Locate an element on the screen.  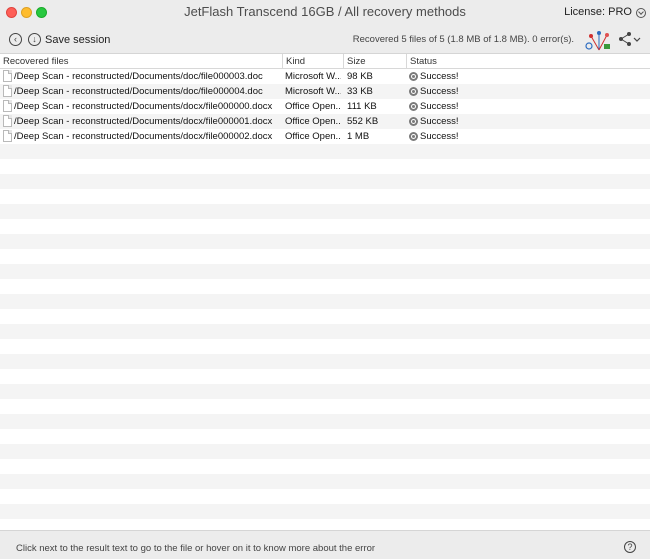
table-header: Recovered files Kind Size Status is located at coordinates (325, 61).